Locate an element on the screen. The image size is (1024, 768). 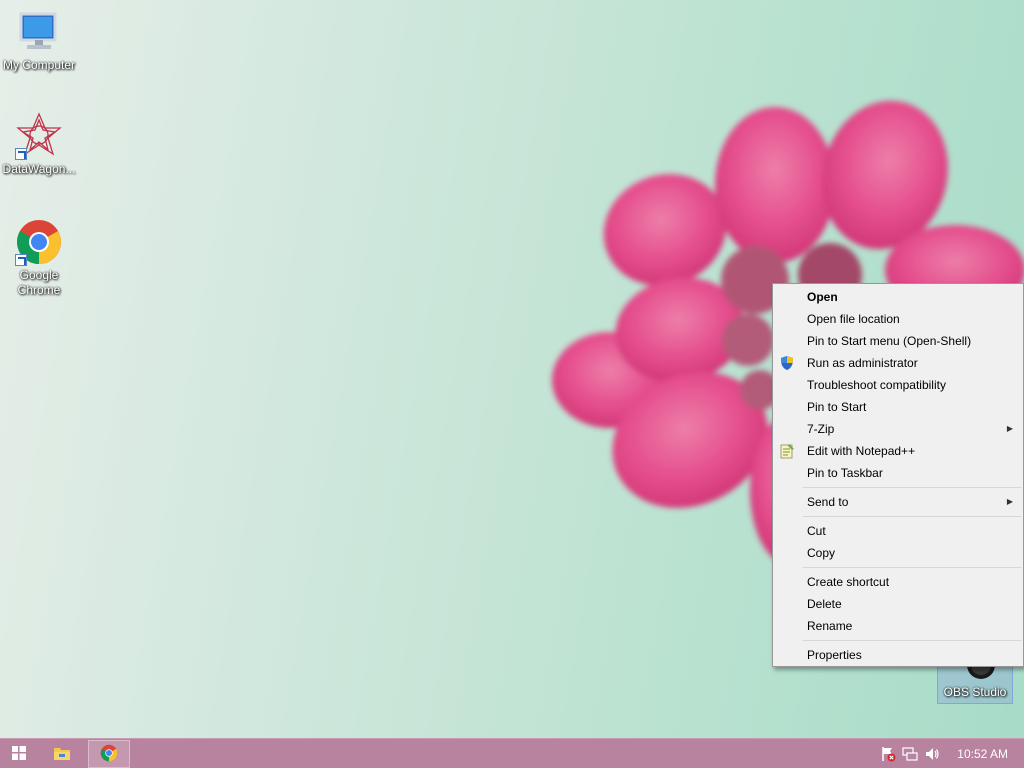
menu-item-label: Copy is located at coordinates (821, 553).